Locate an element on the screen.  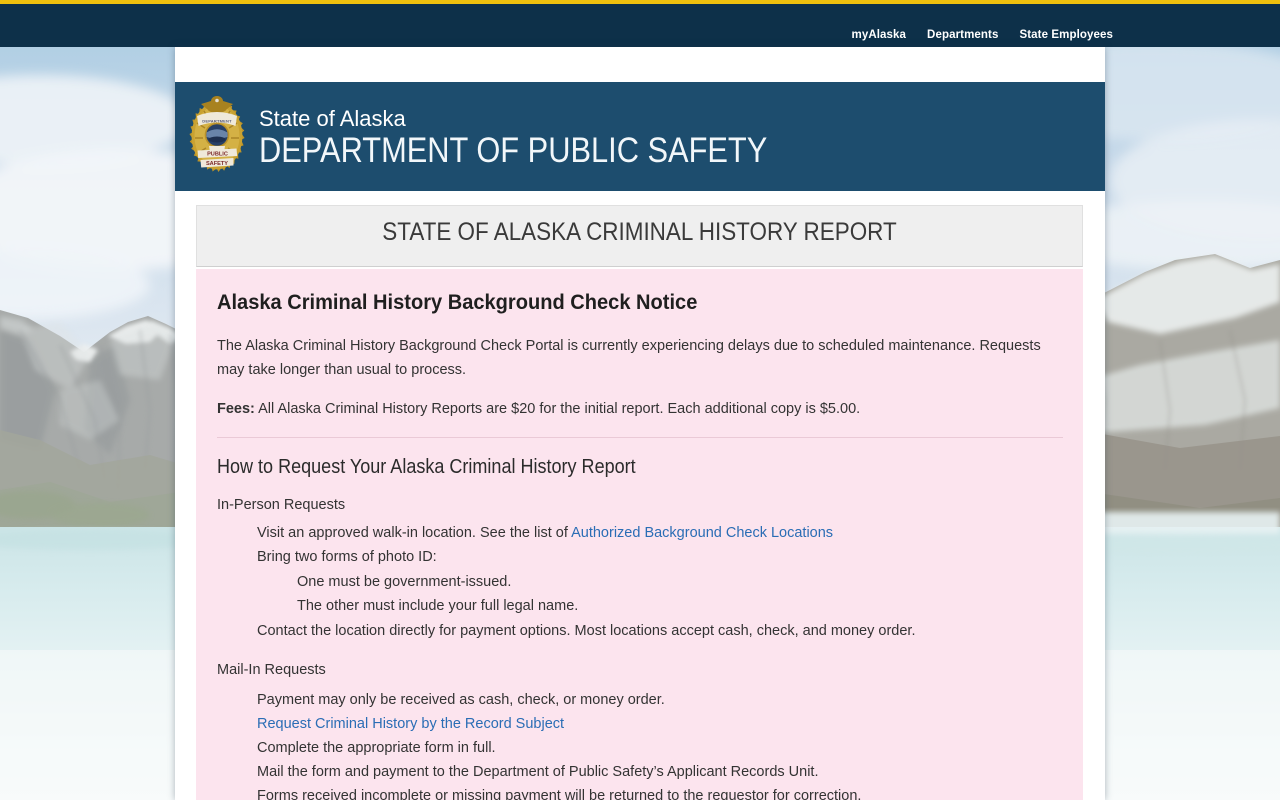
svg-text: SAFETY is located at coordinates (217, 164).